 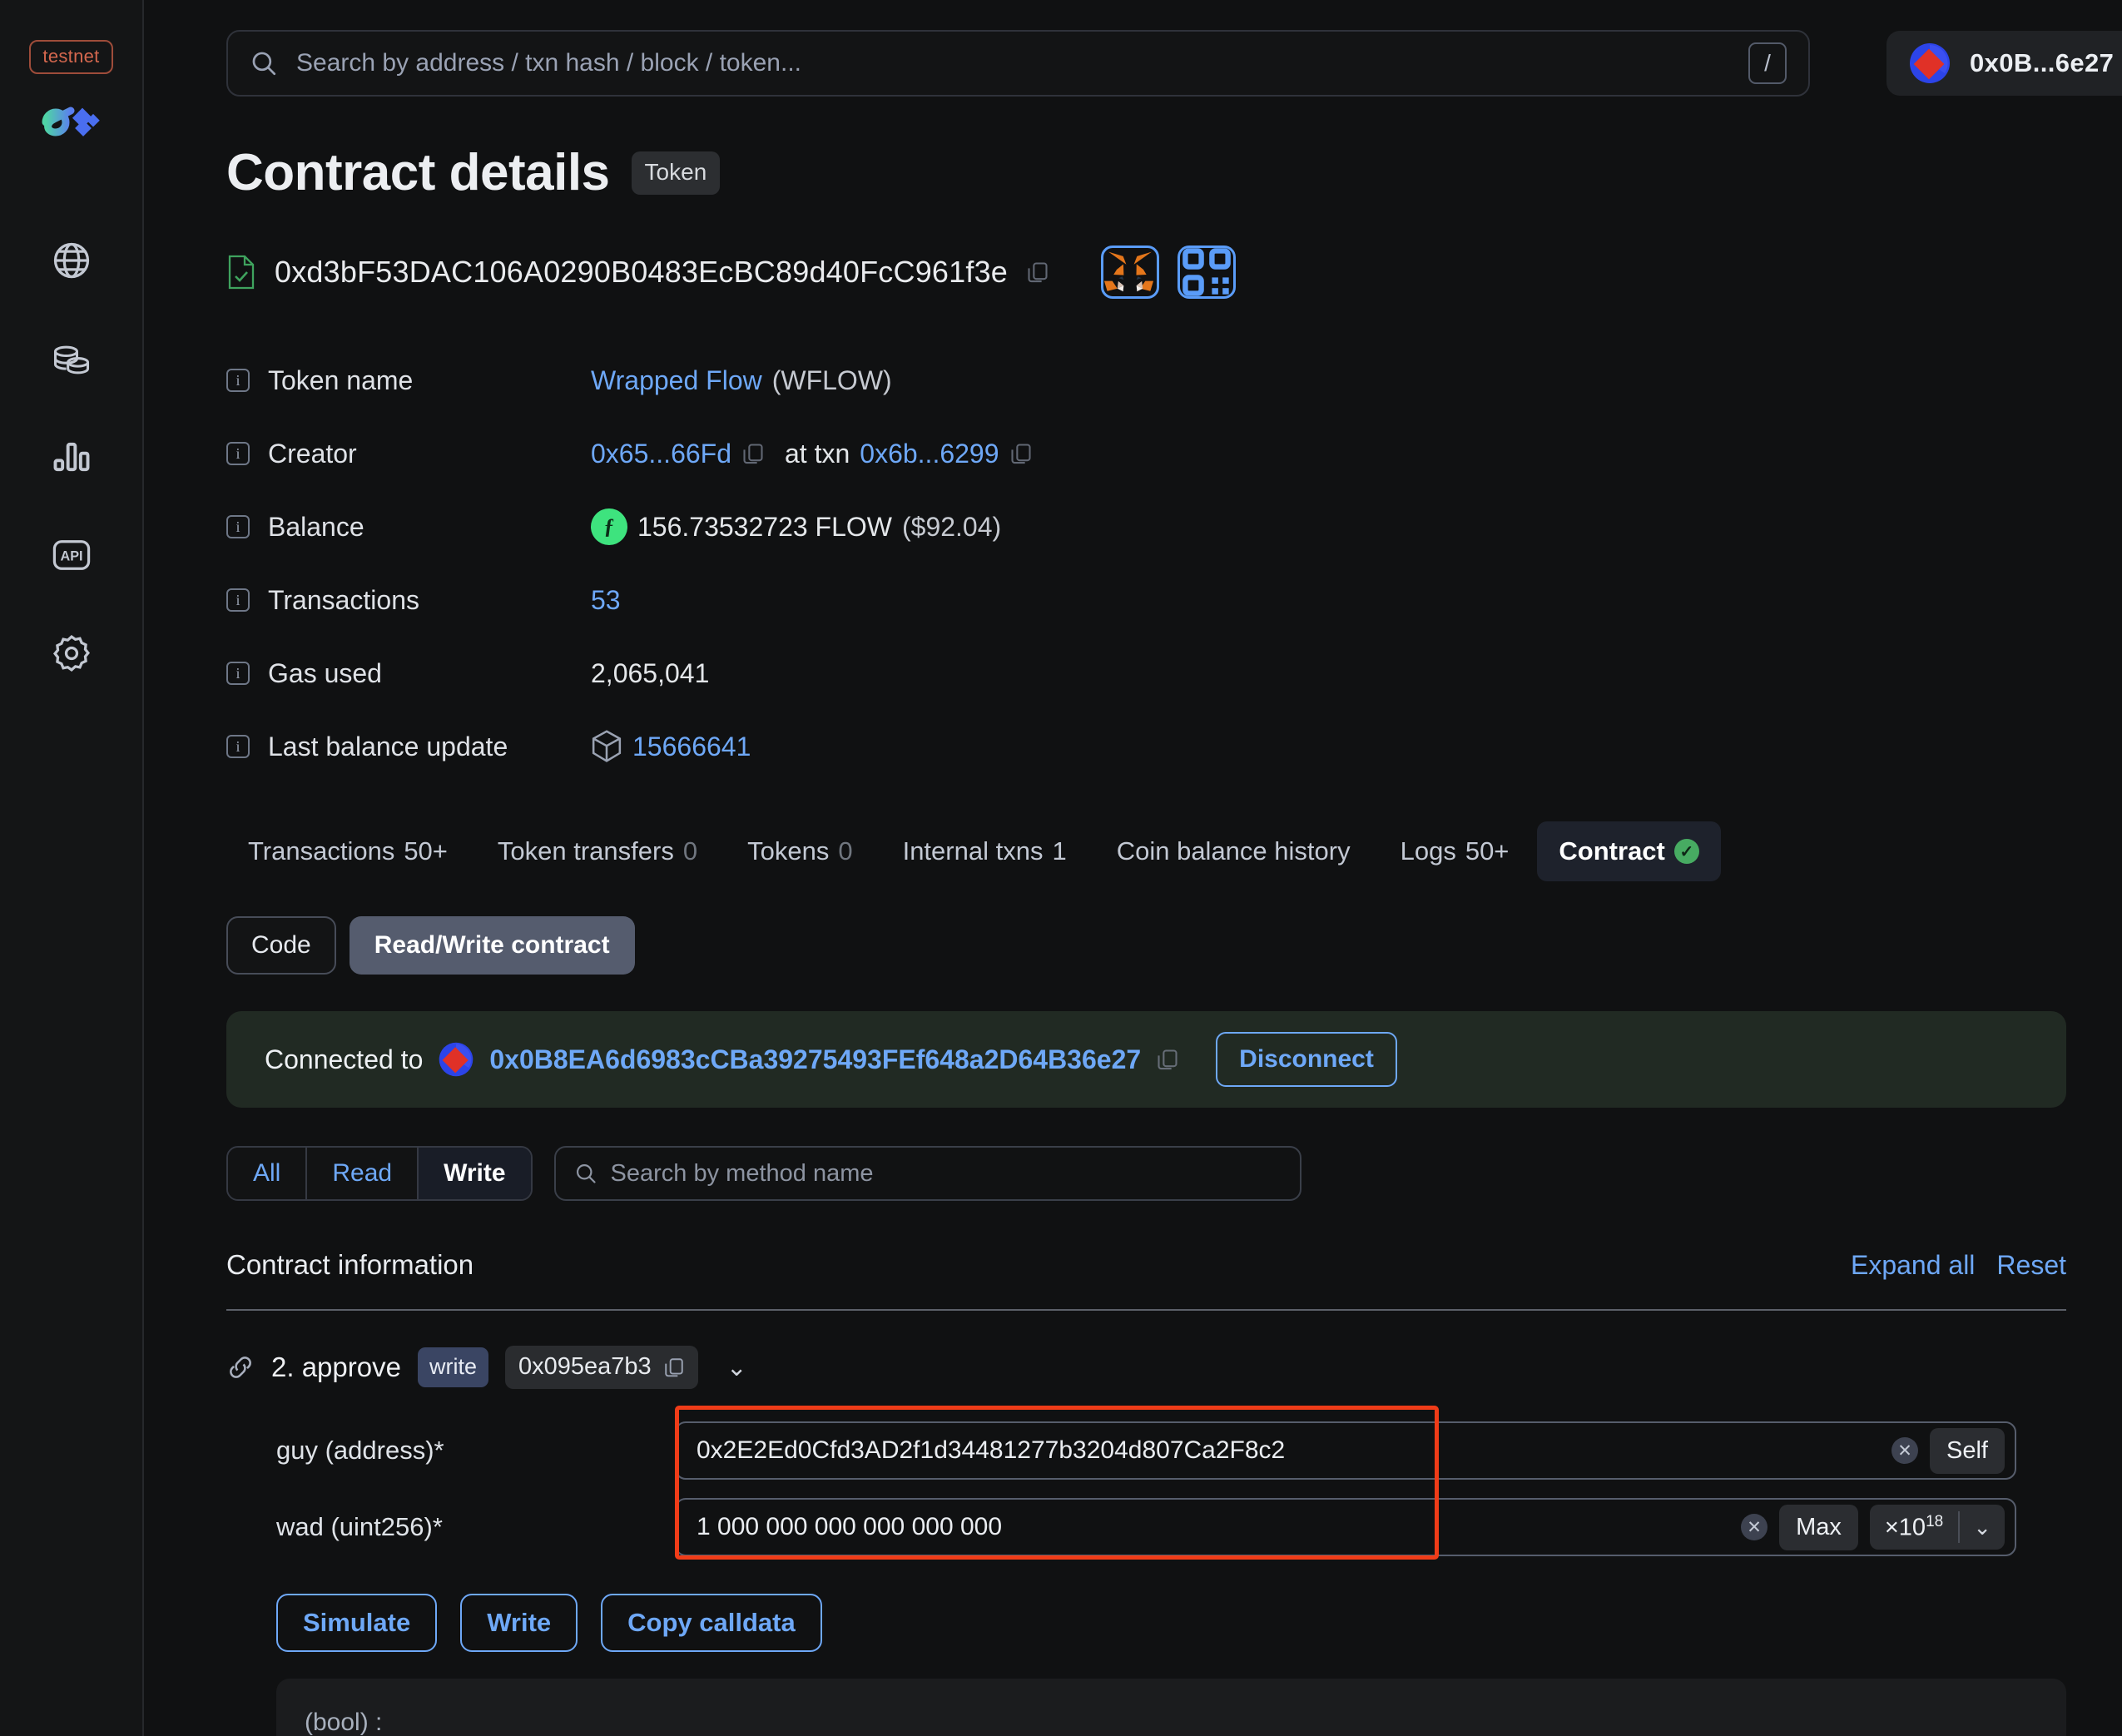 I want to click on tab-label: Internal txns, so click(x=973, y=851).